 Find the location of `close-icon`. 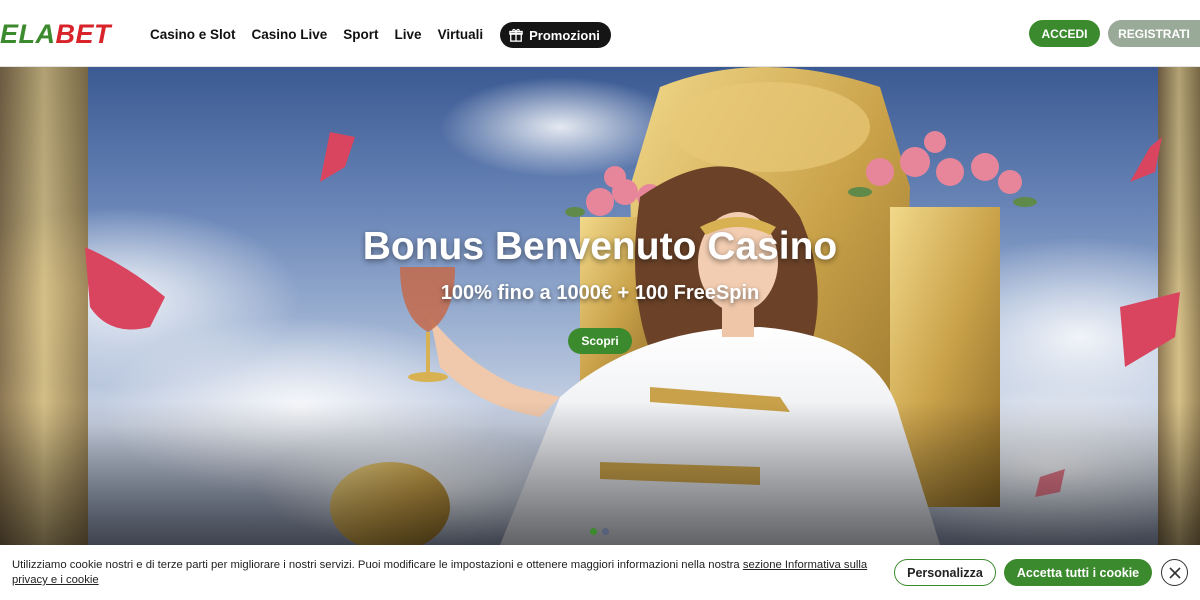

close-icon is located at coordinates (1174, 572).